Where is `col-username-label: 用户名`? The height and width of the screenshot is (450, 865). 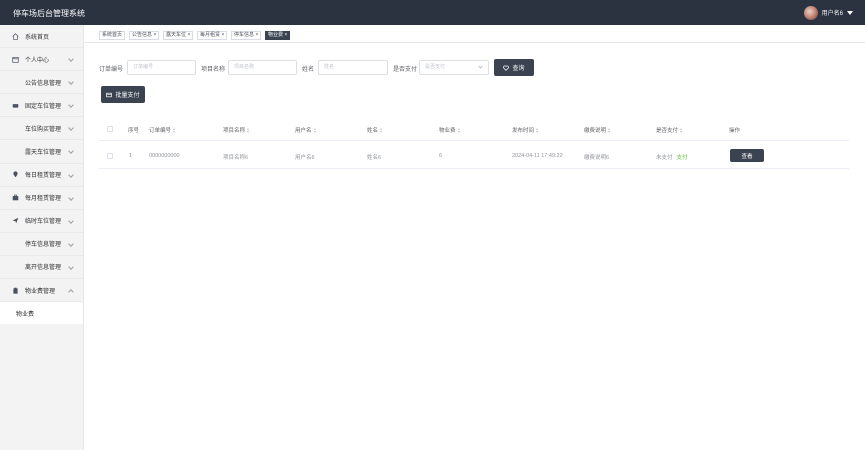
col-username-label: 用户名 is located at coordinates (303, 131).